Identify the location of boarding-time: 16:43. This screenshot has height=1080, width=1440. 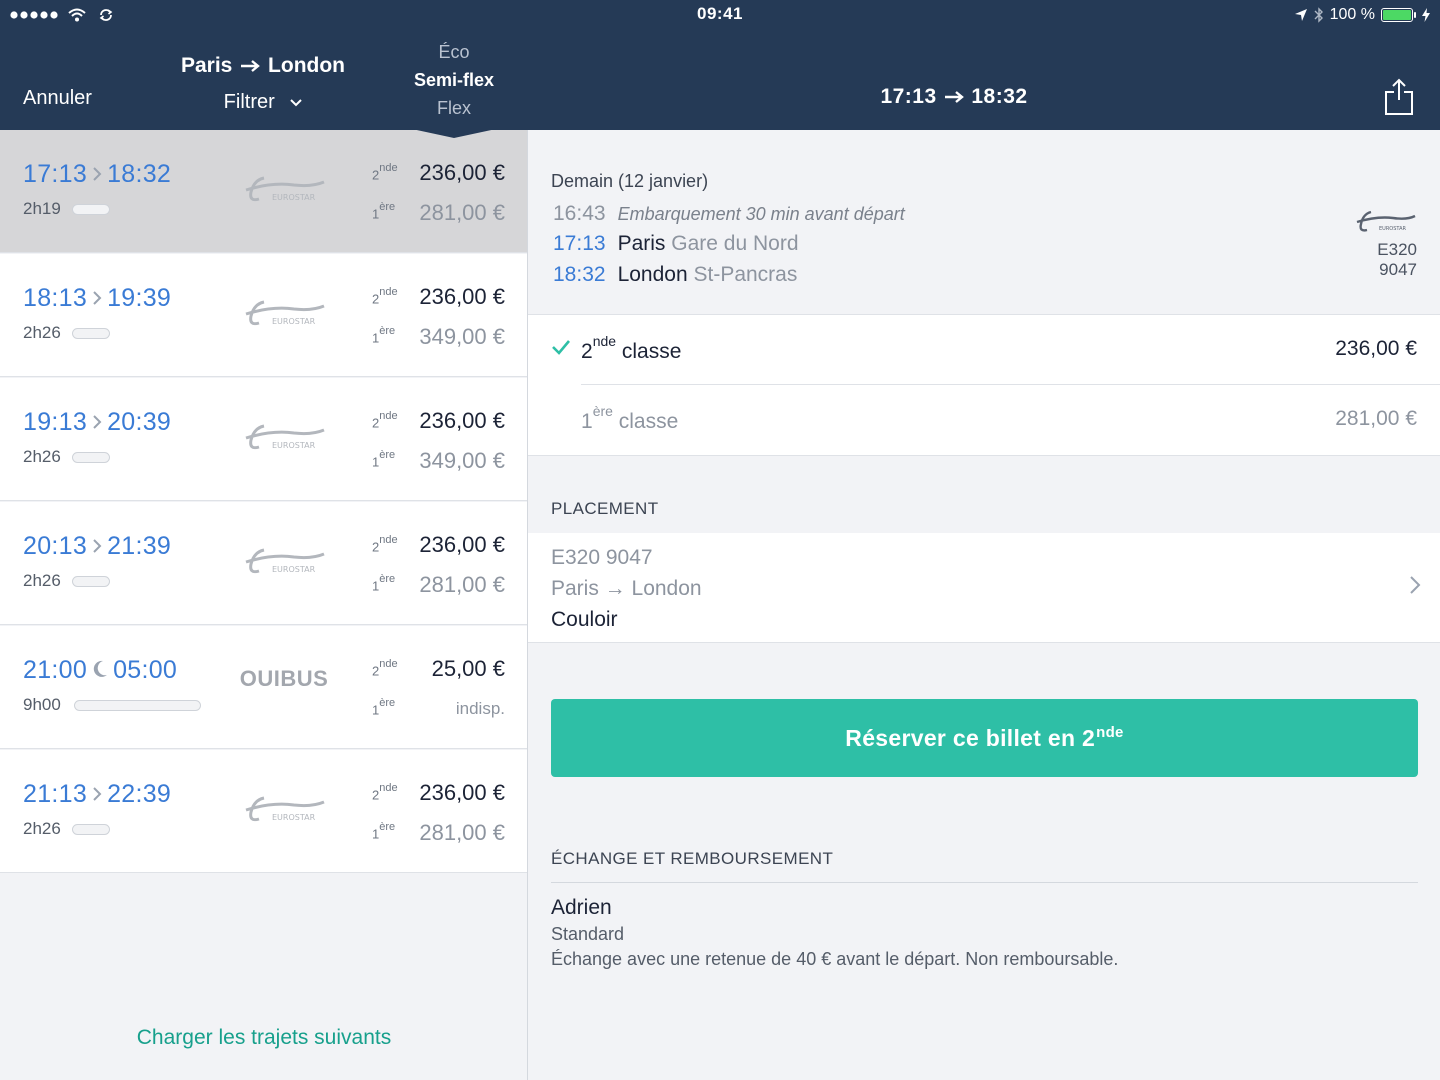
(579, 213).